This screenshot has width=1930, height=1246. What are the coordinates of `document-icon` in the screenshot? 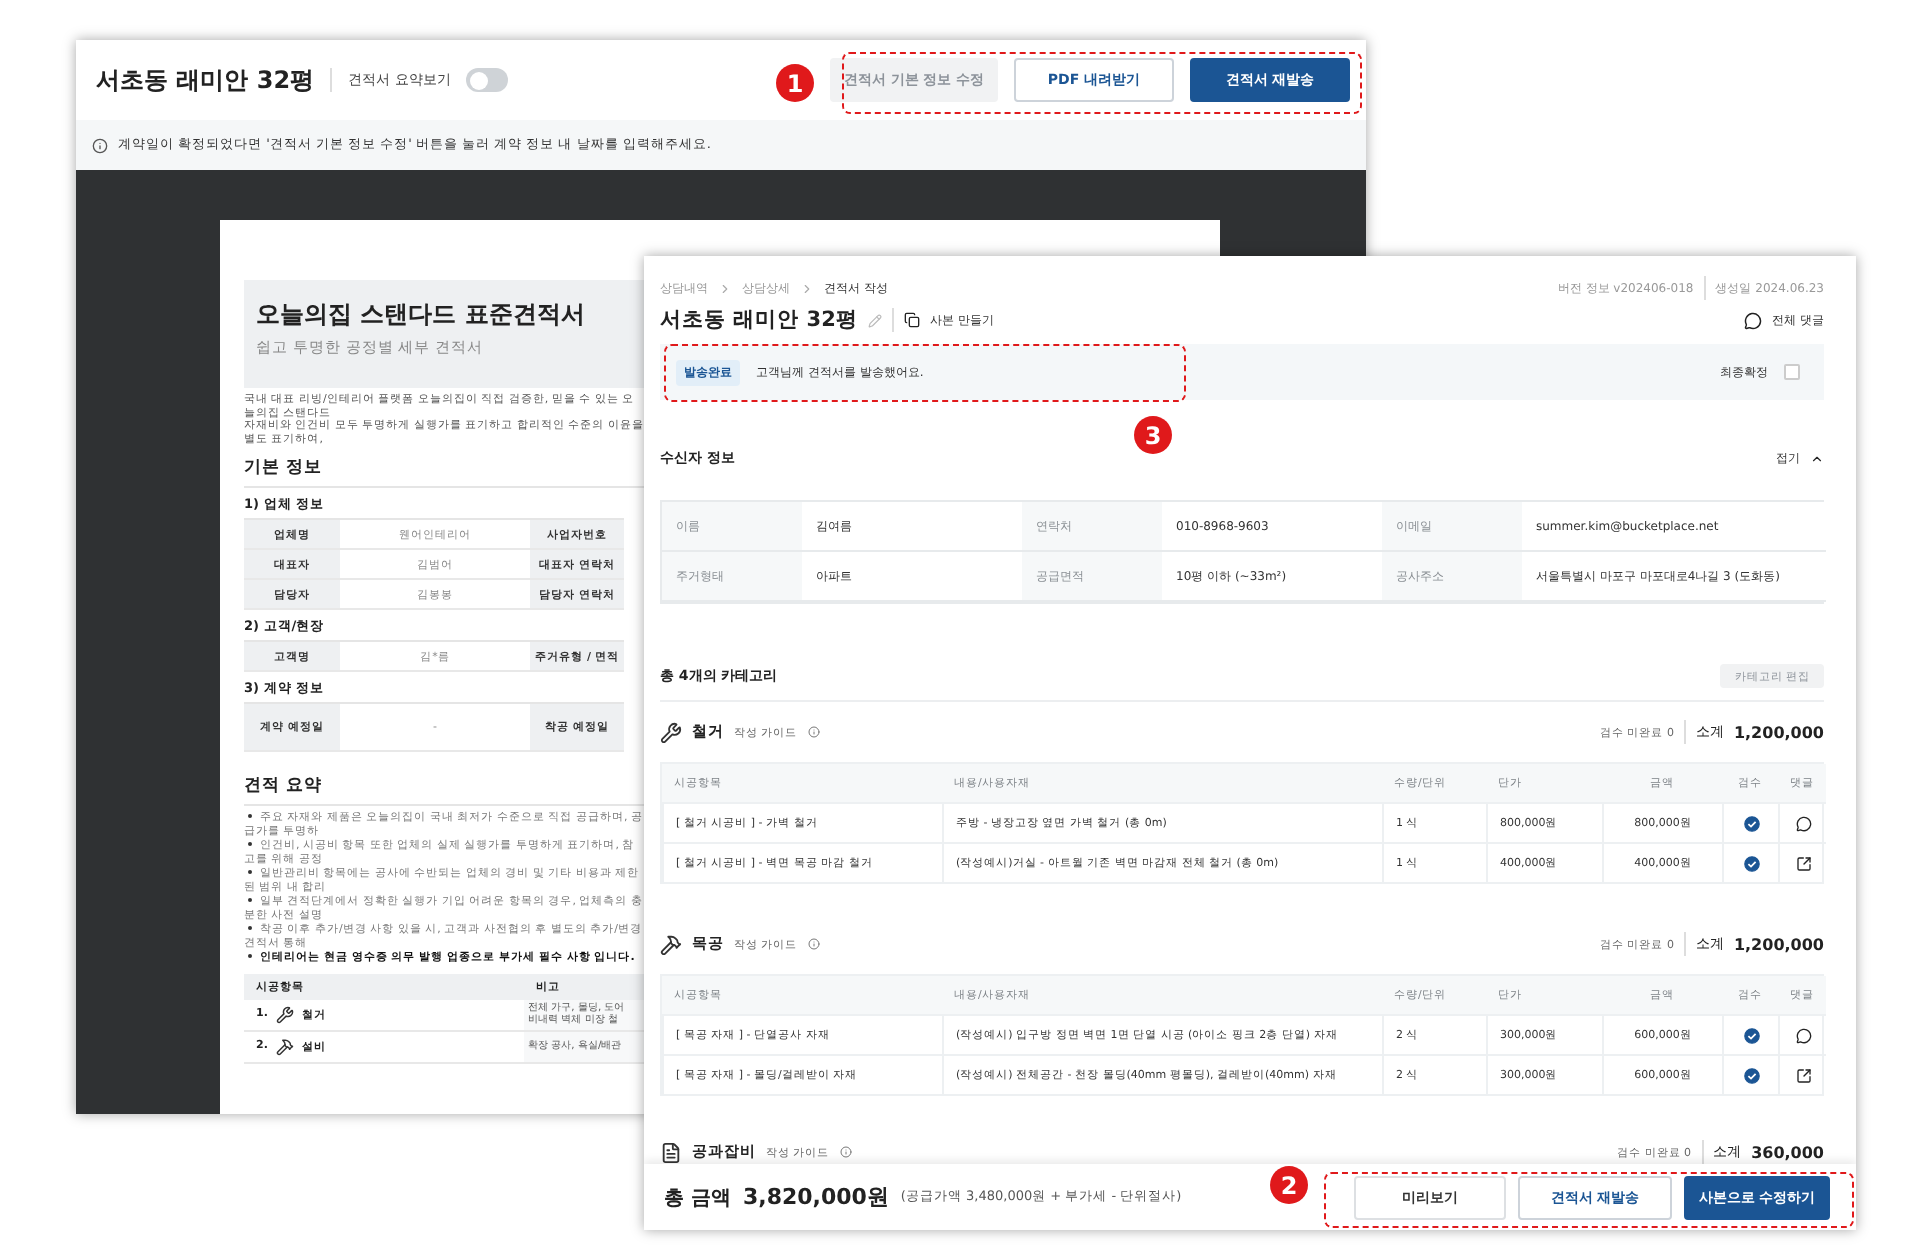 It's located at (671, 1152).